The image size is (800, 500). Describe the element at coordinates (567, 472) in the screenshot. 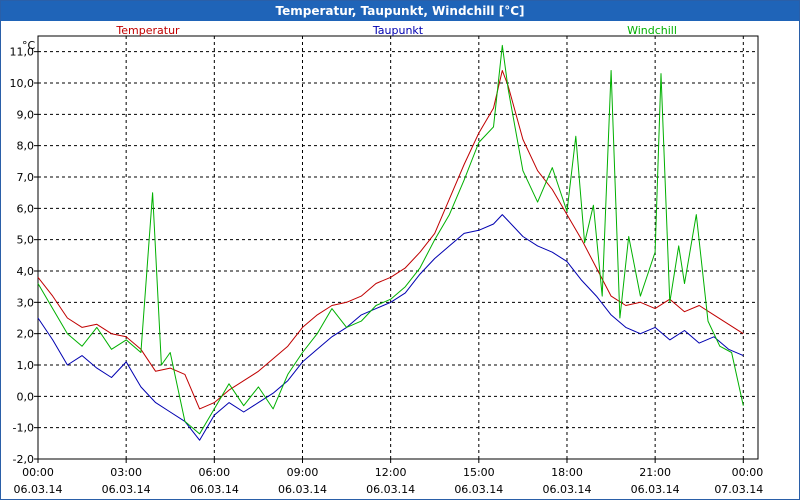

I see `x-tick-time: 18:00` at that location.